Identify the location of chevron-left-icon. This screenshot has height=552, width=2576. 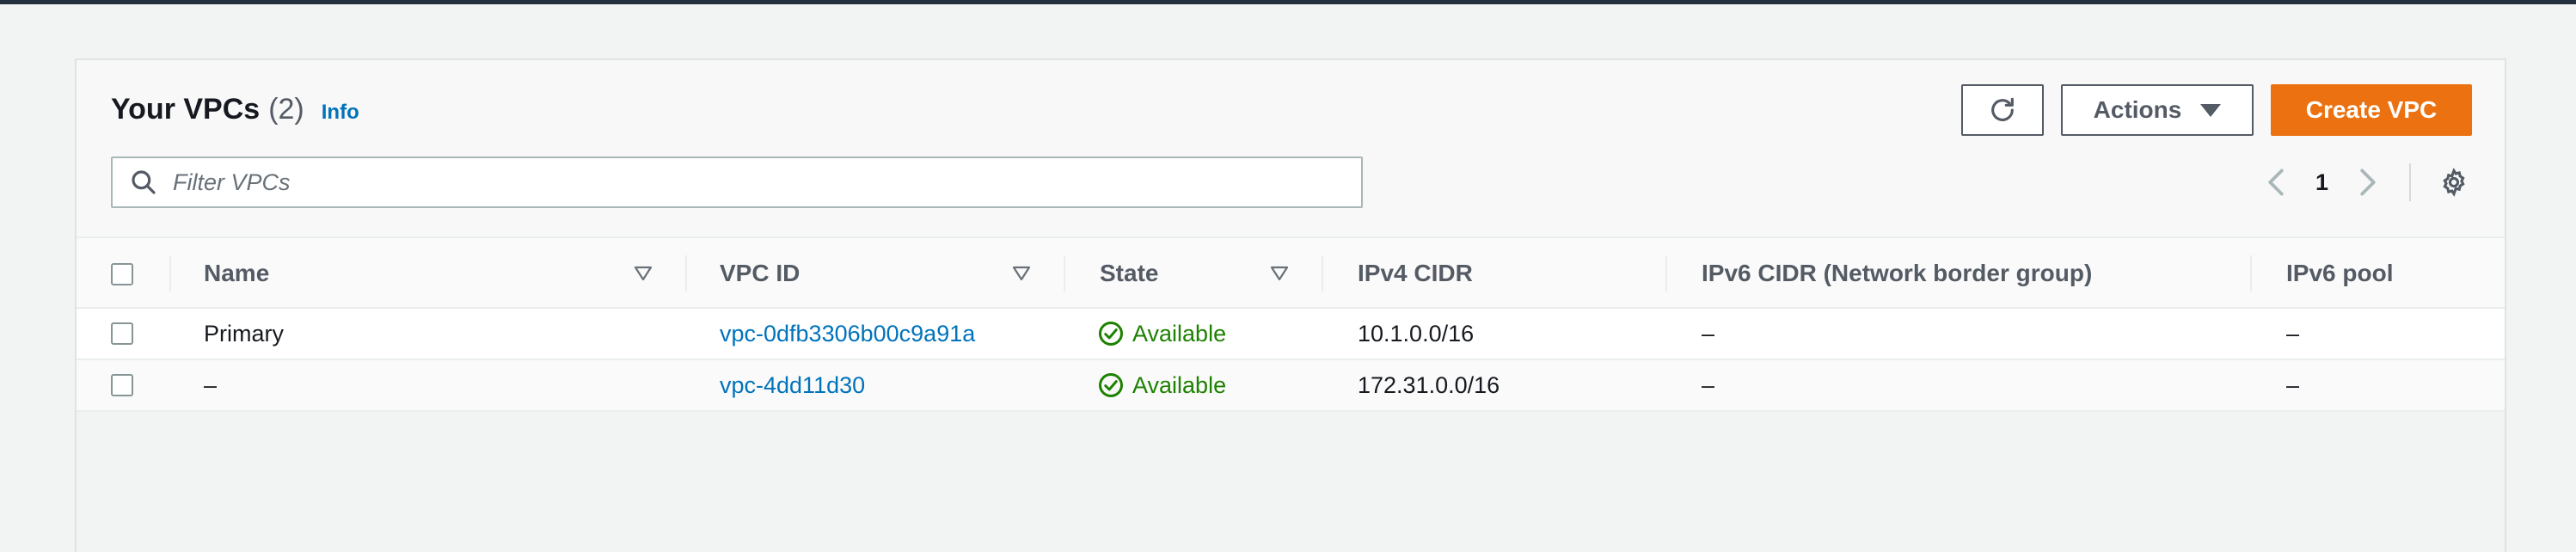
(2276, 183).